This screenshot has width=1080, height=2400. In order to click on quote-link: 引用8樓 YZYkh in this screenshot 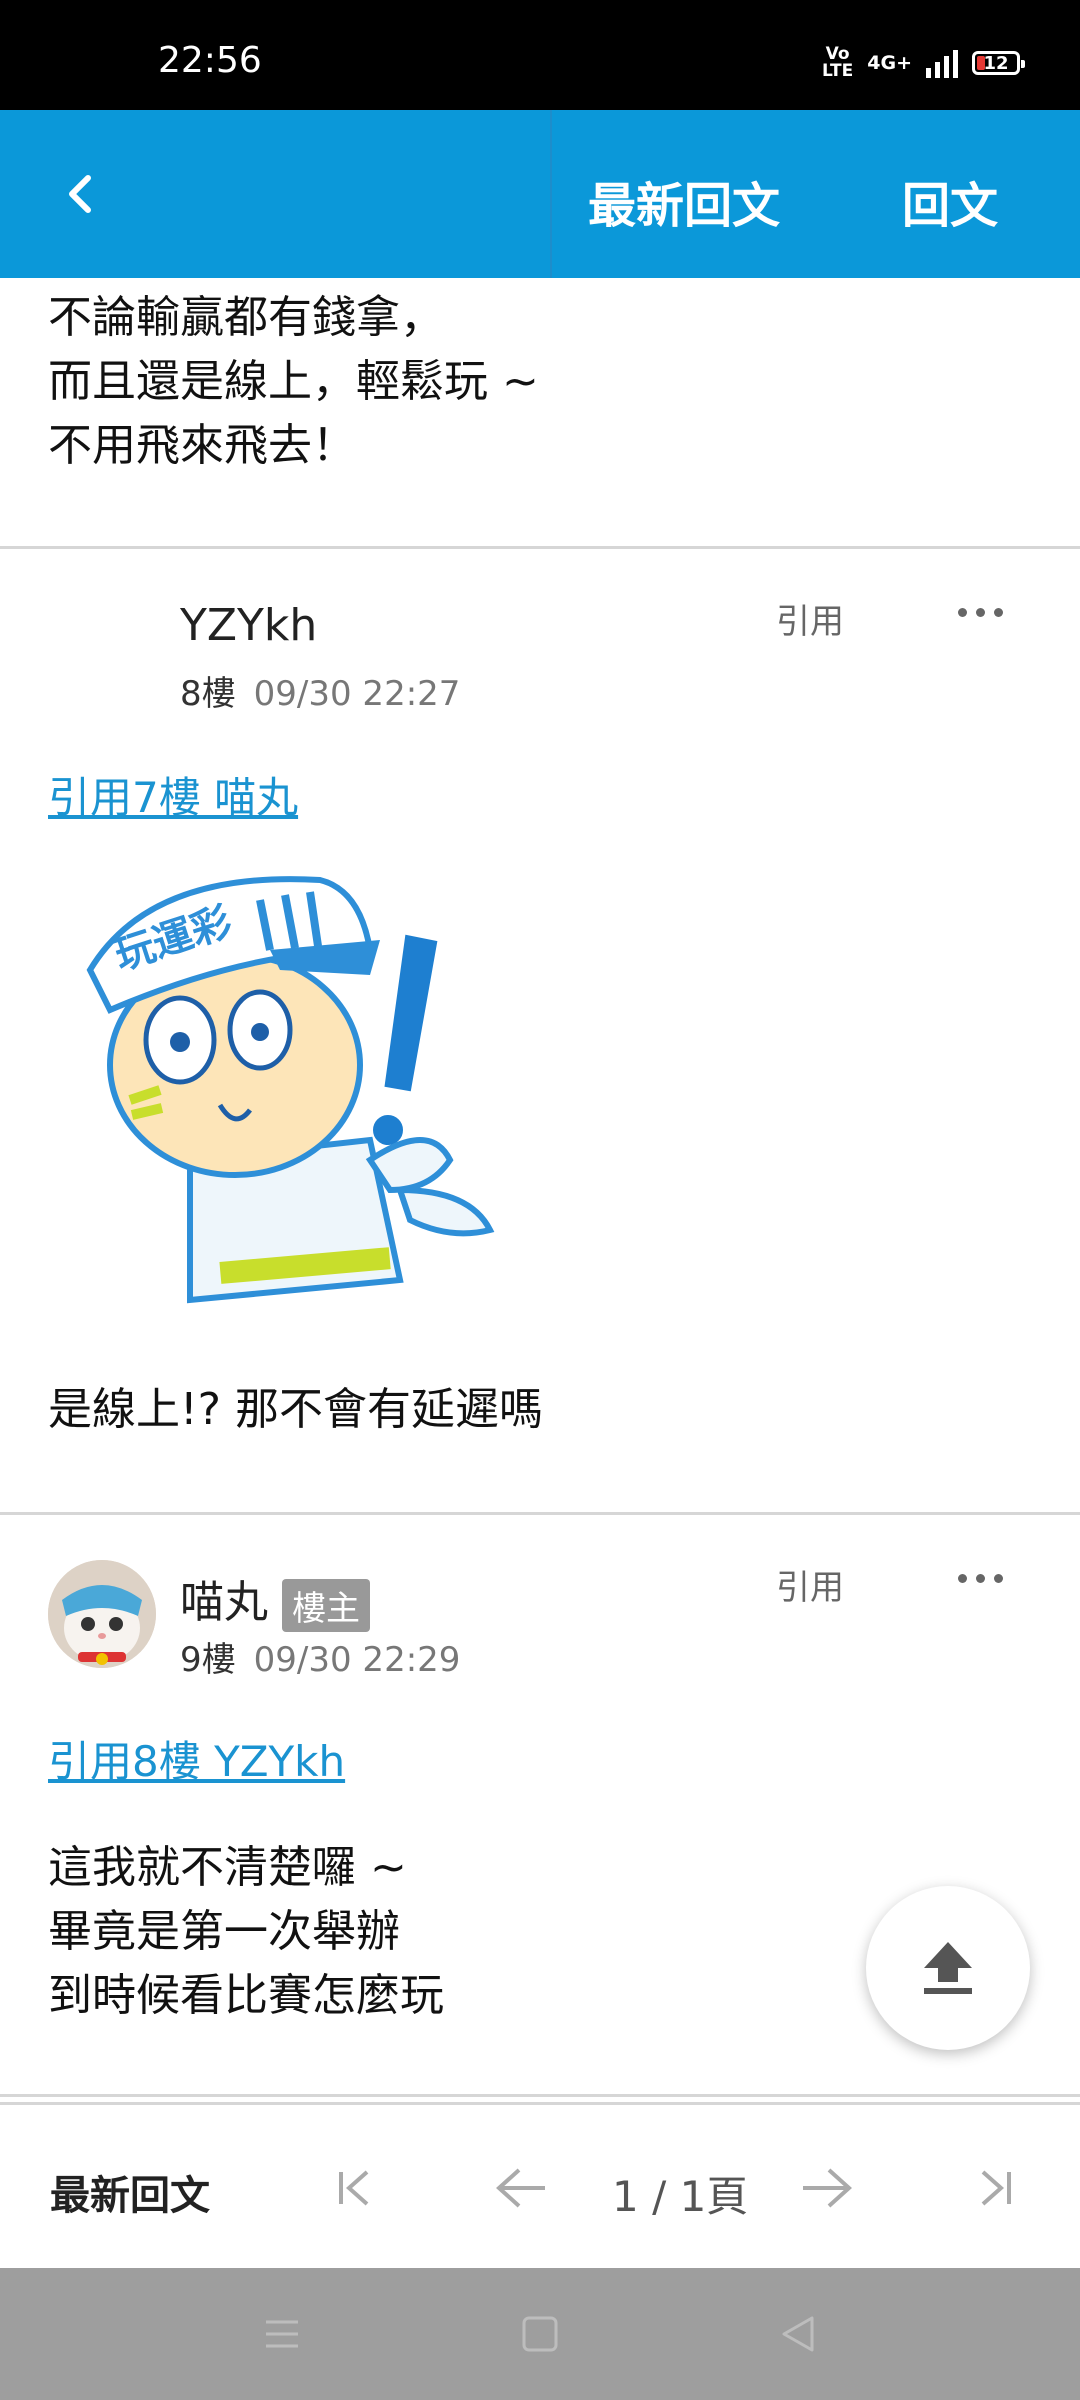, I will do `click(196, 1758)`.